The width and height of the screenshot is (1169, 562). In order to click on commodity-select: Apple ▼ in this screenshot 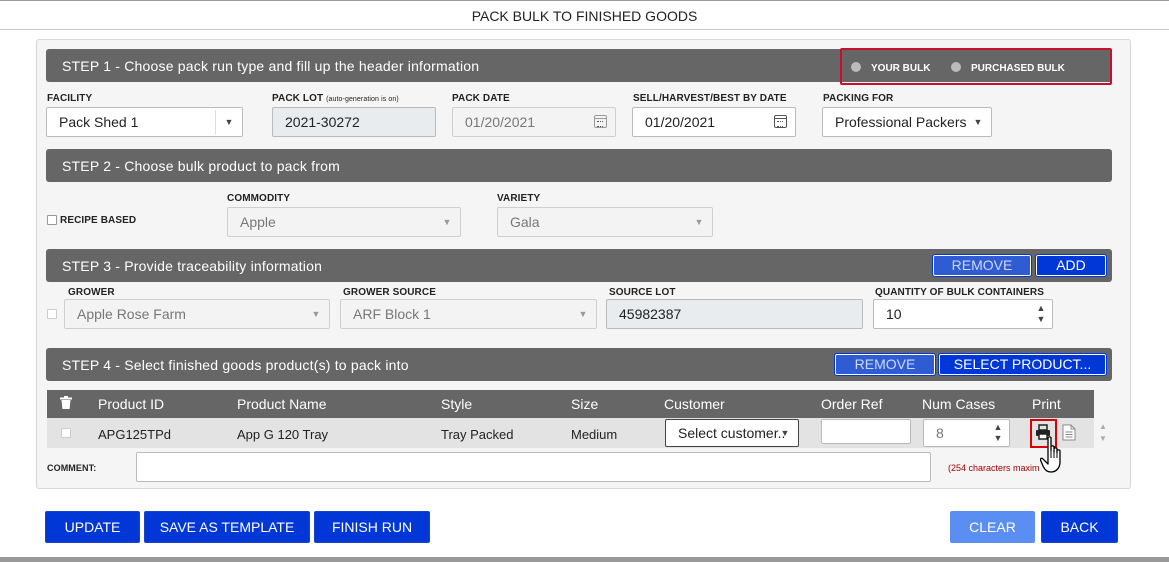, I will do `click(344, 222)`.